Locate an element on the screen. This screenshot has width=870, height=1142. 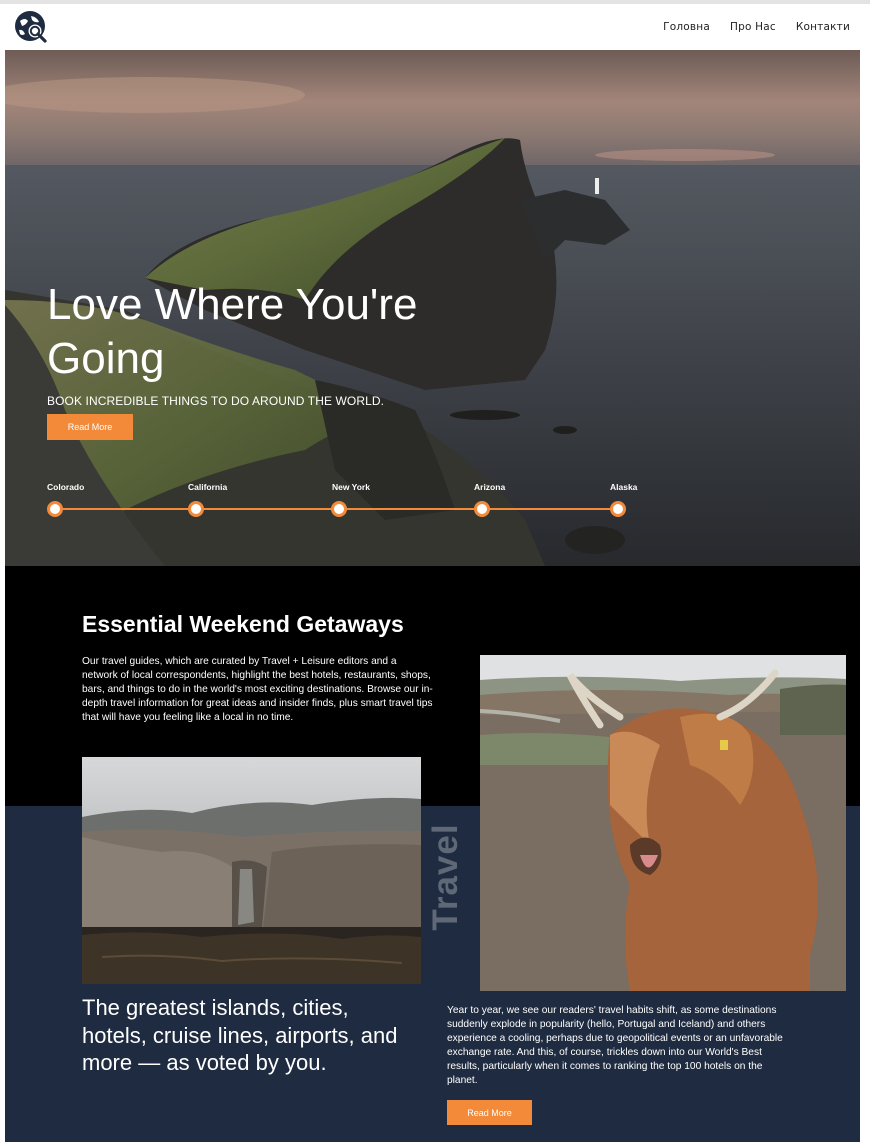
travel-search-icon is located at coordinates (31, 27).